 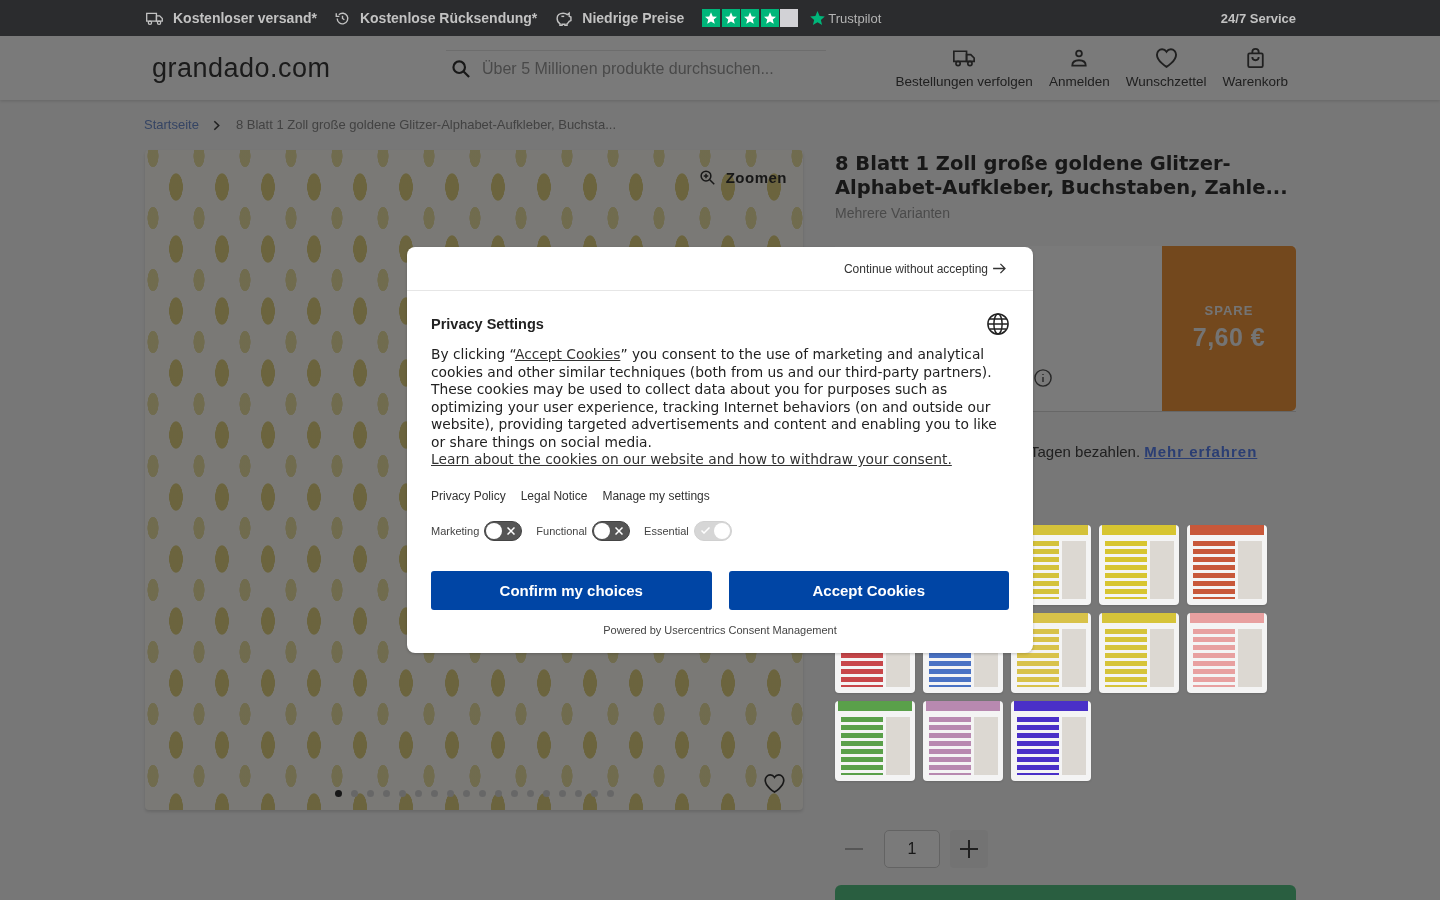 What do you see at coordinates (868, 590) in the screenshot?
I see `consent-button: Accept Cookies` at bounding box center [868, 590].